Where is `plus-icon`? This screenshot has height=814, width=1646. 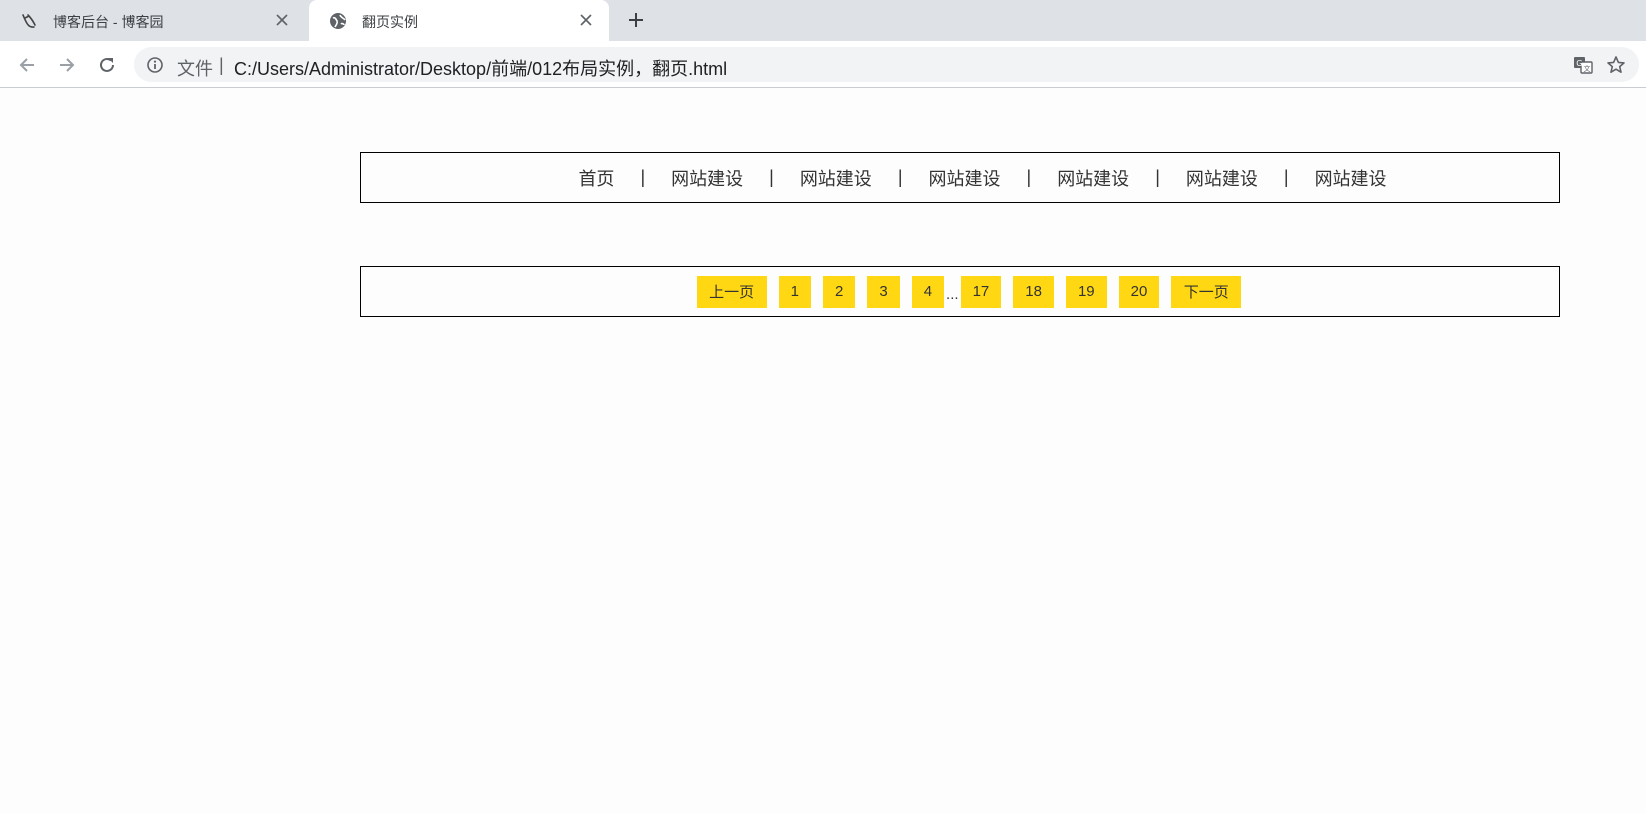 plus-icon is located at coordinates (636, 20).